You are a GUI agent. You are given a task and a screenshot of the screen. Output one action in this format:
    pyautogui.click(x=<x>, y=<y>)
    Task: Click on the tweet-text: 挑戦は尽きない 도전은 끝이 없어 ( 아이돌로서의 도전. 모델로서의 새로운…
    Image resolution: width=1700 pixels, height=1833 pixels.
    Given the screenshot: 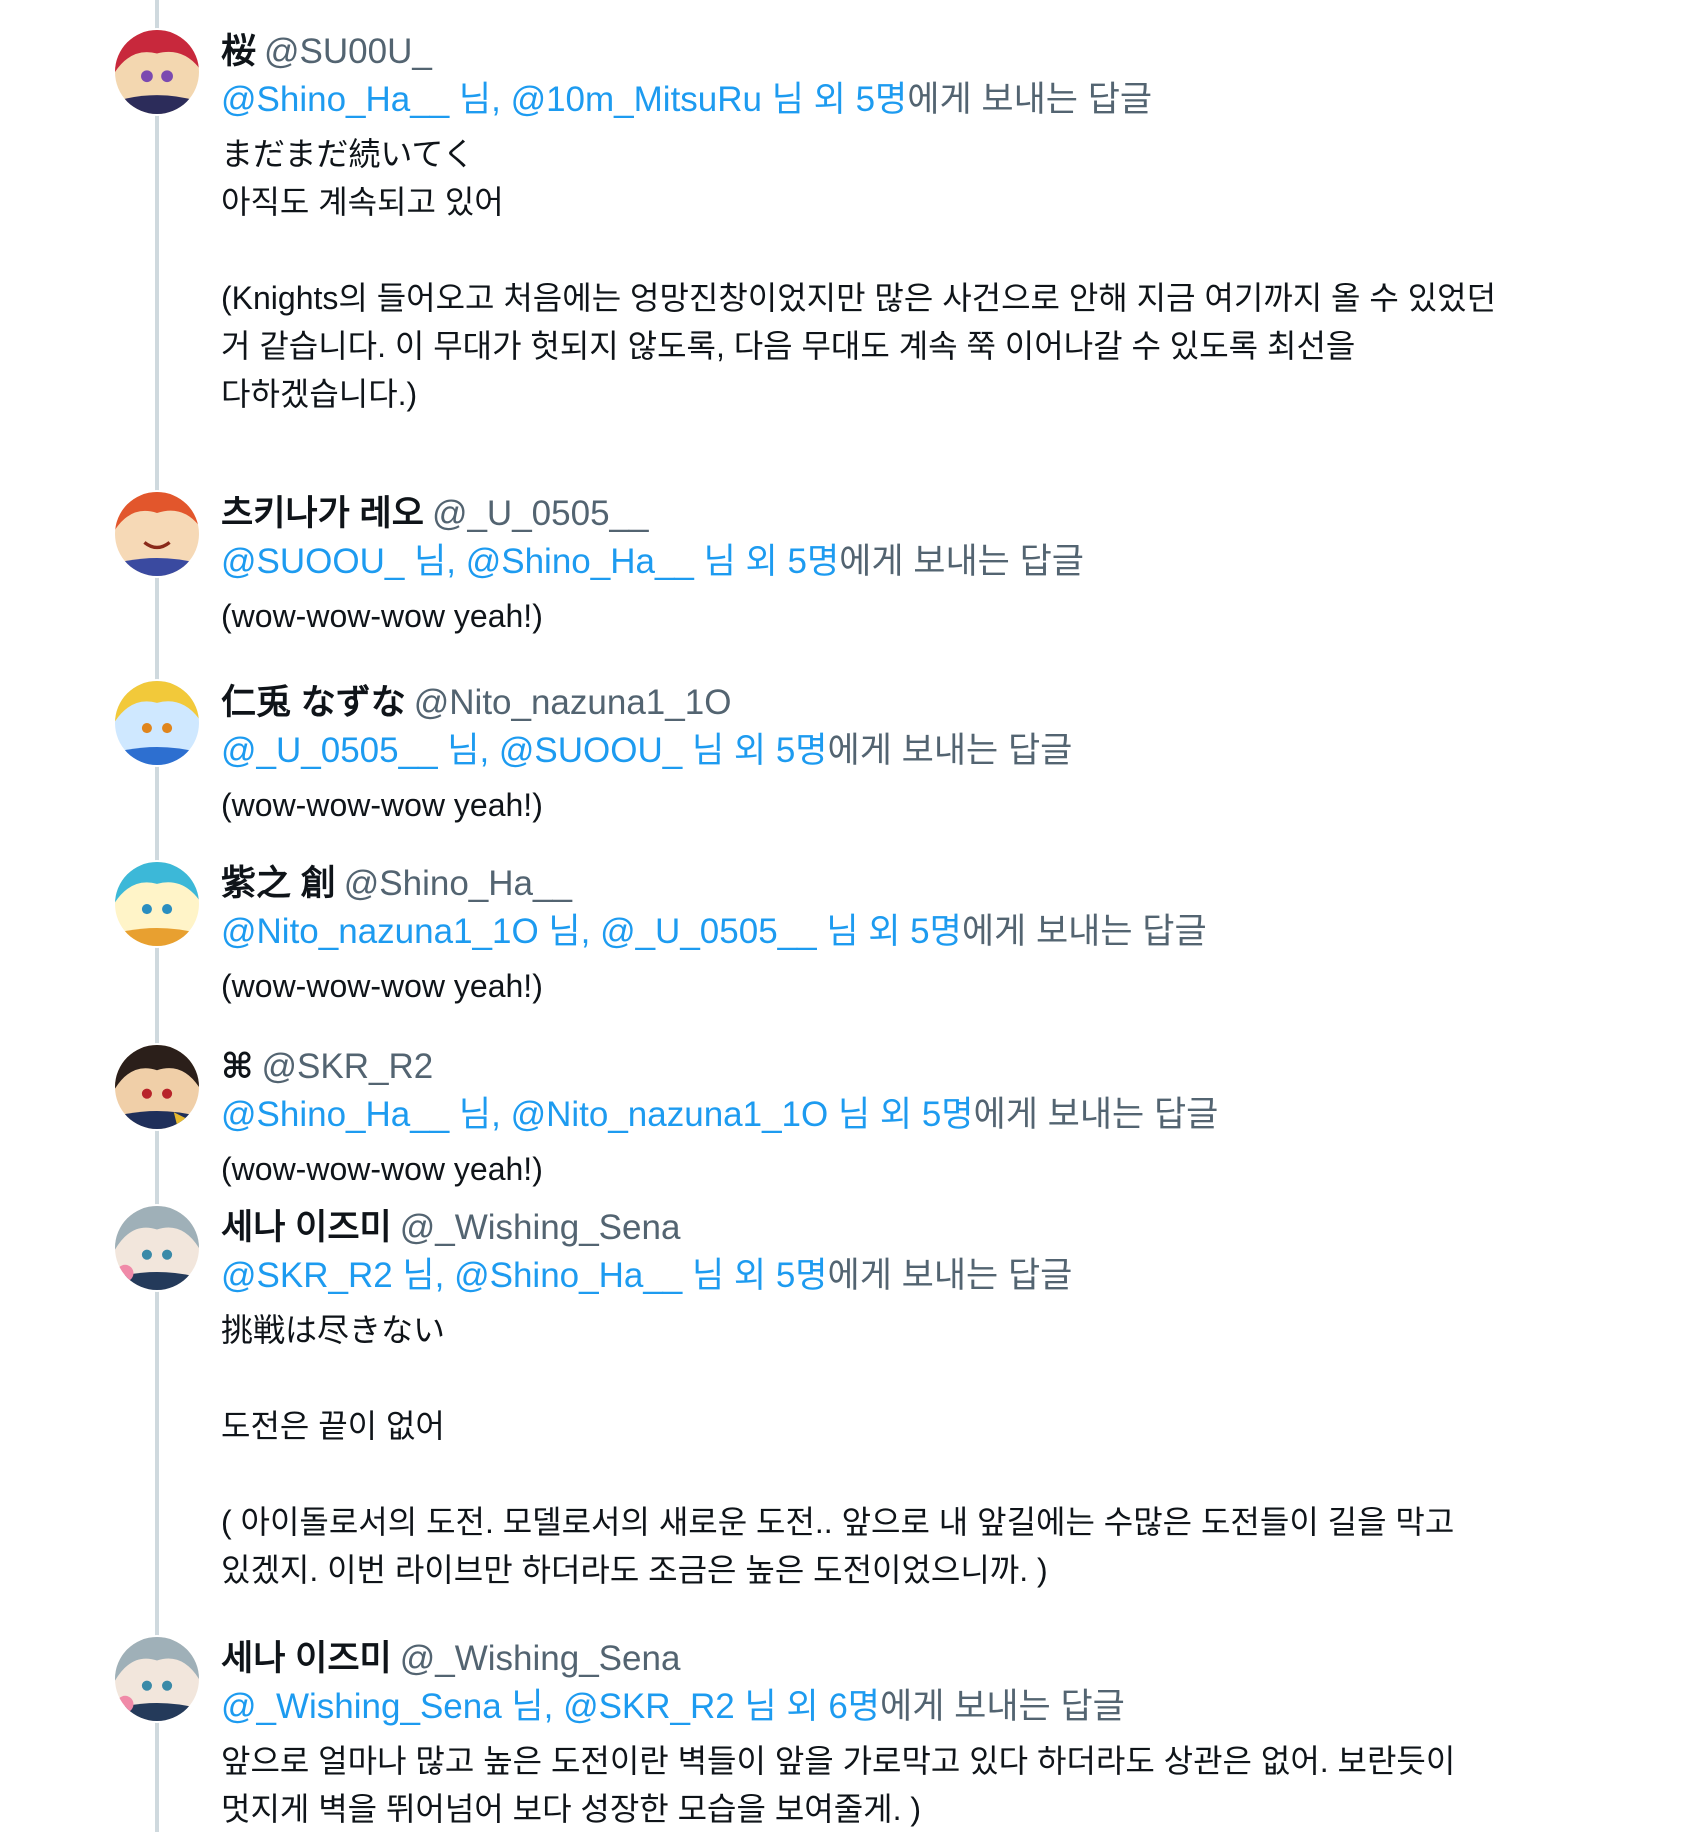 What is the action you would take?
    pyautogui.click(x=838, y=1450)
    